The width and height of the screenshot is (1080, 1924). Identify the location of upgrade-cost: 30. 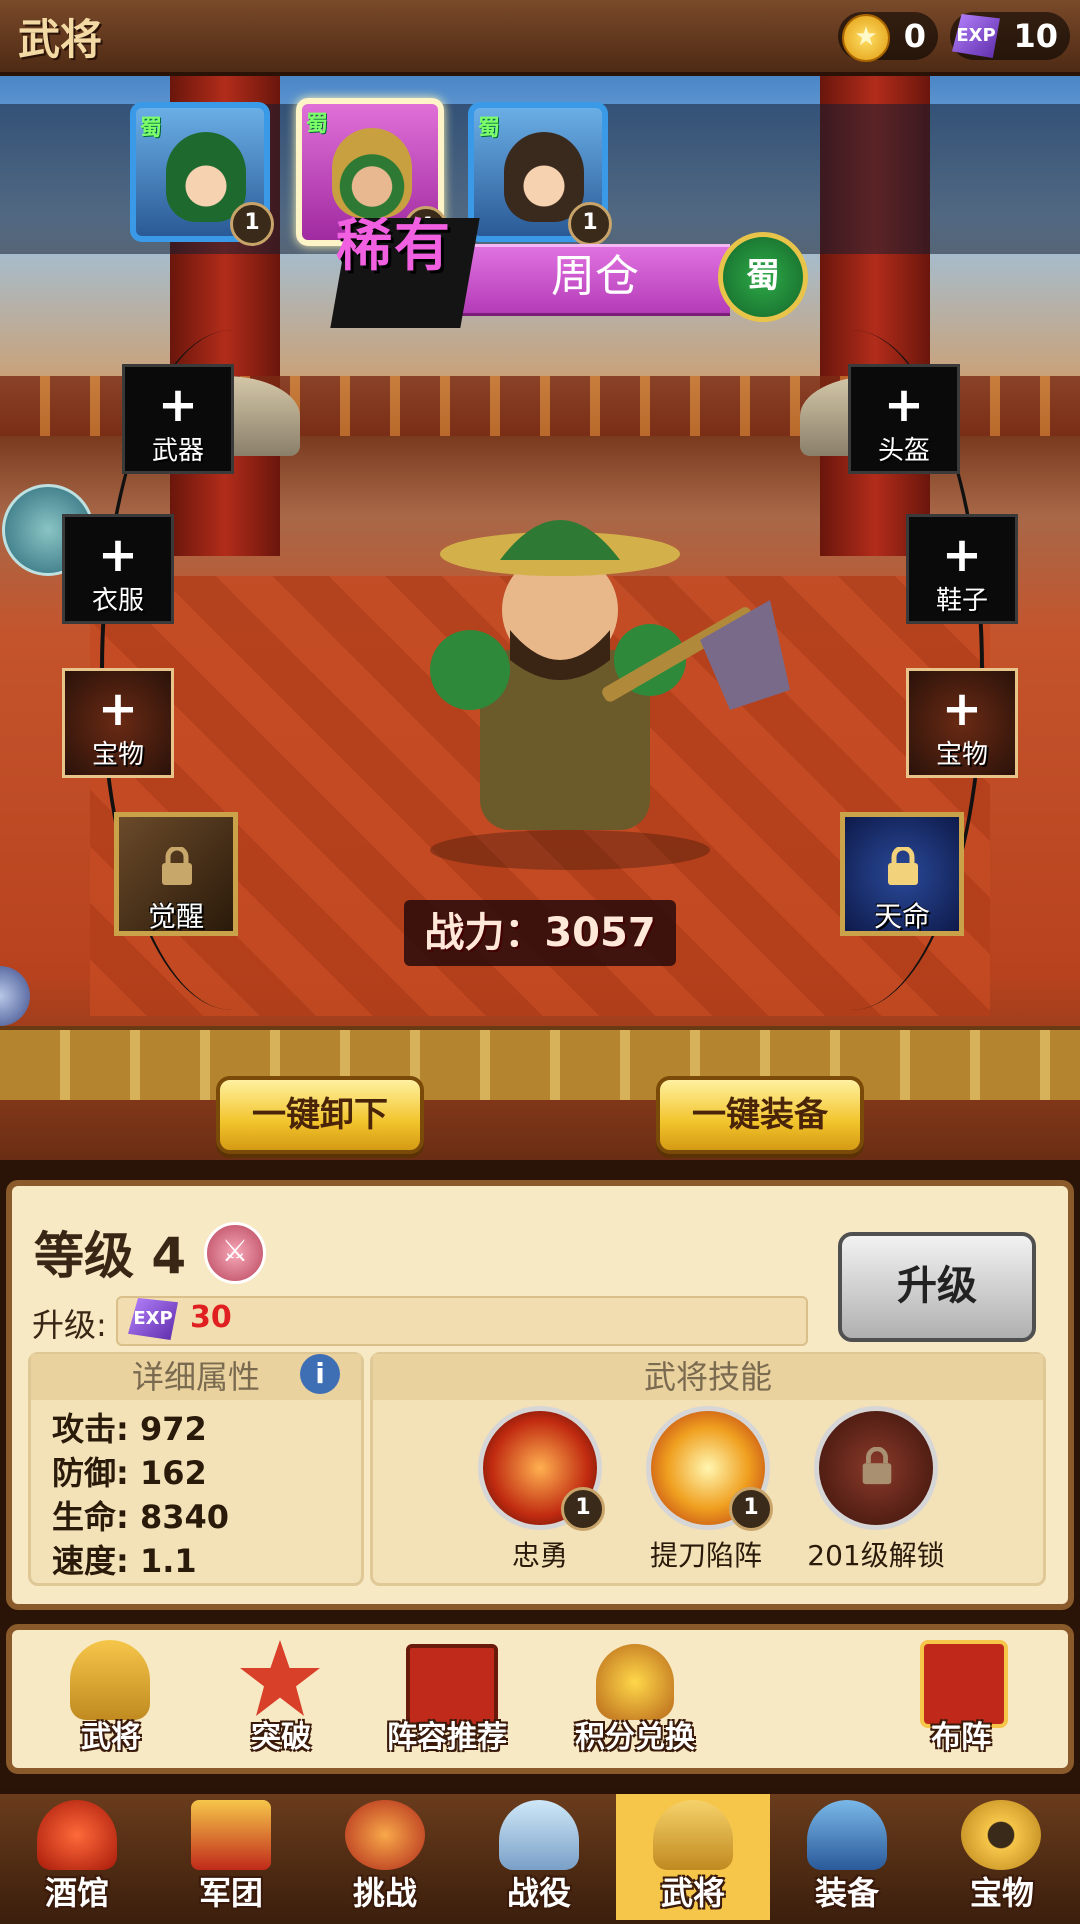
(211, 1317).